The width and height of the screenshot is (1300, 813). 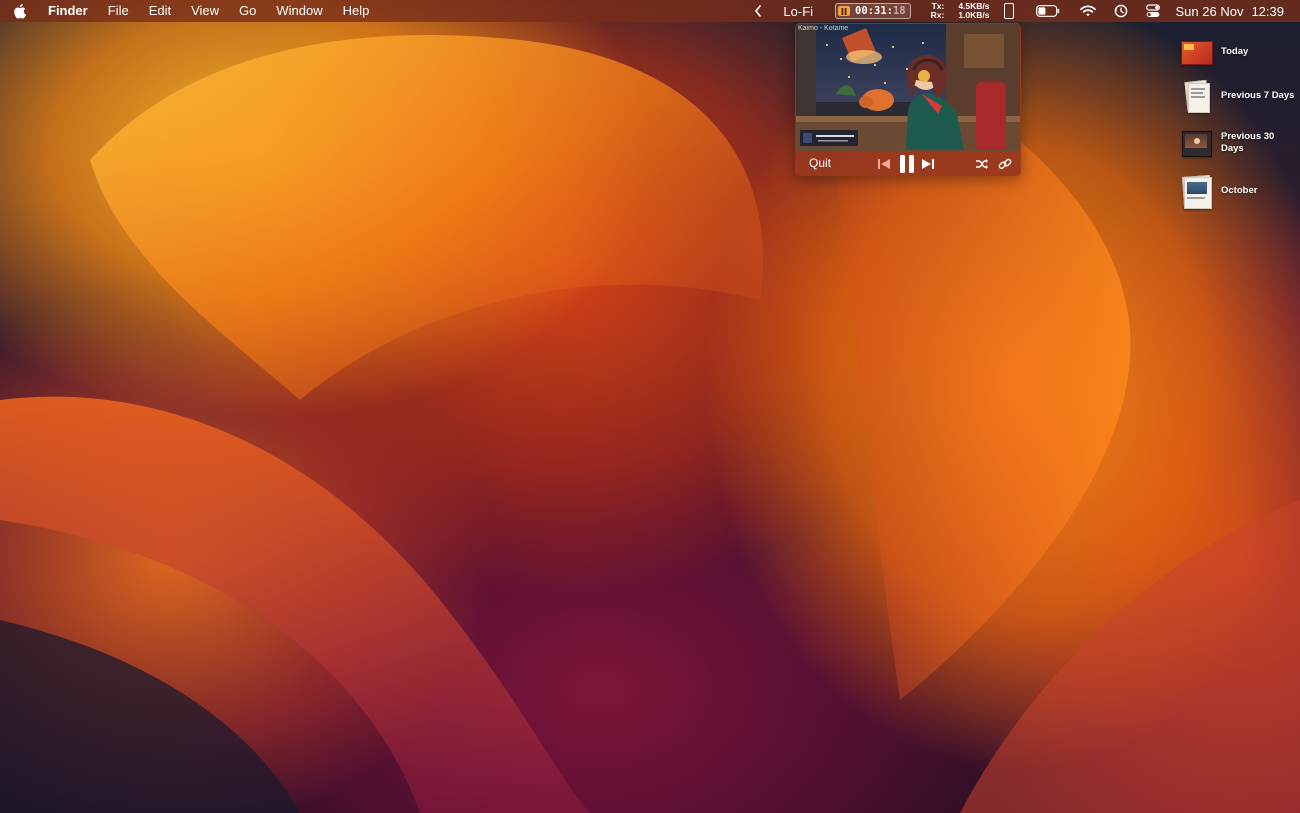 I want to click on stack-today-icon, so click(x=1196, y=52).